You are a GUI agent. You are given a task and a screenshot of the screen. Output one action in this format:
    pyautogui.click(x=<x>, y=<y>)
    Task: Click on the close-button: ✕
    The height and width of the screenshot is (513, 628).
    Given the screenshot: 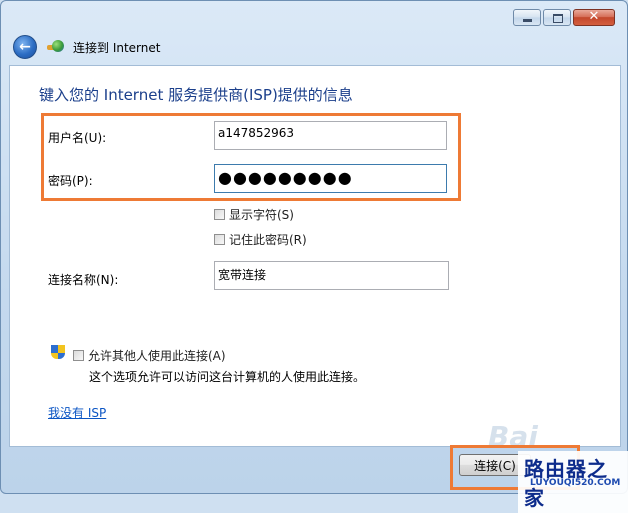 What is the action you would take?
    pyautogui.click(x=594, y=17)
    